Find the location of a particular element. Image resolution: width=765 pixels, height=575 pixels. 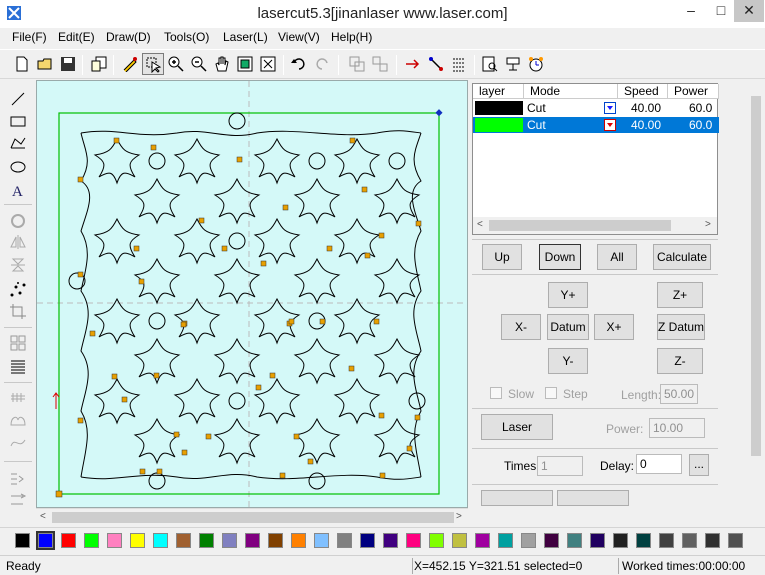

text-icon: A is located at coordinates (18, 190).